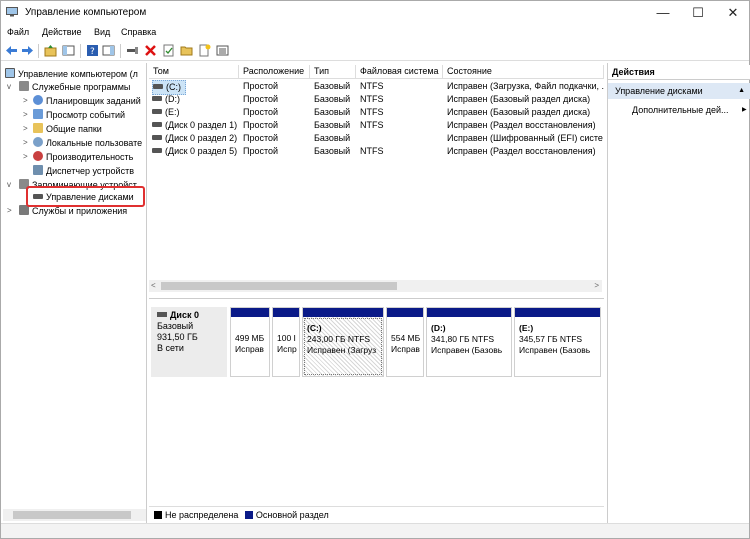 This screenshot has width=750, height=539. Describe the element at coordinates (83, 157) in the screenshot. I see `tree-item-performance: Производительность` at that location.